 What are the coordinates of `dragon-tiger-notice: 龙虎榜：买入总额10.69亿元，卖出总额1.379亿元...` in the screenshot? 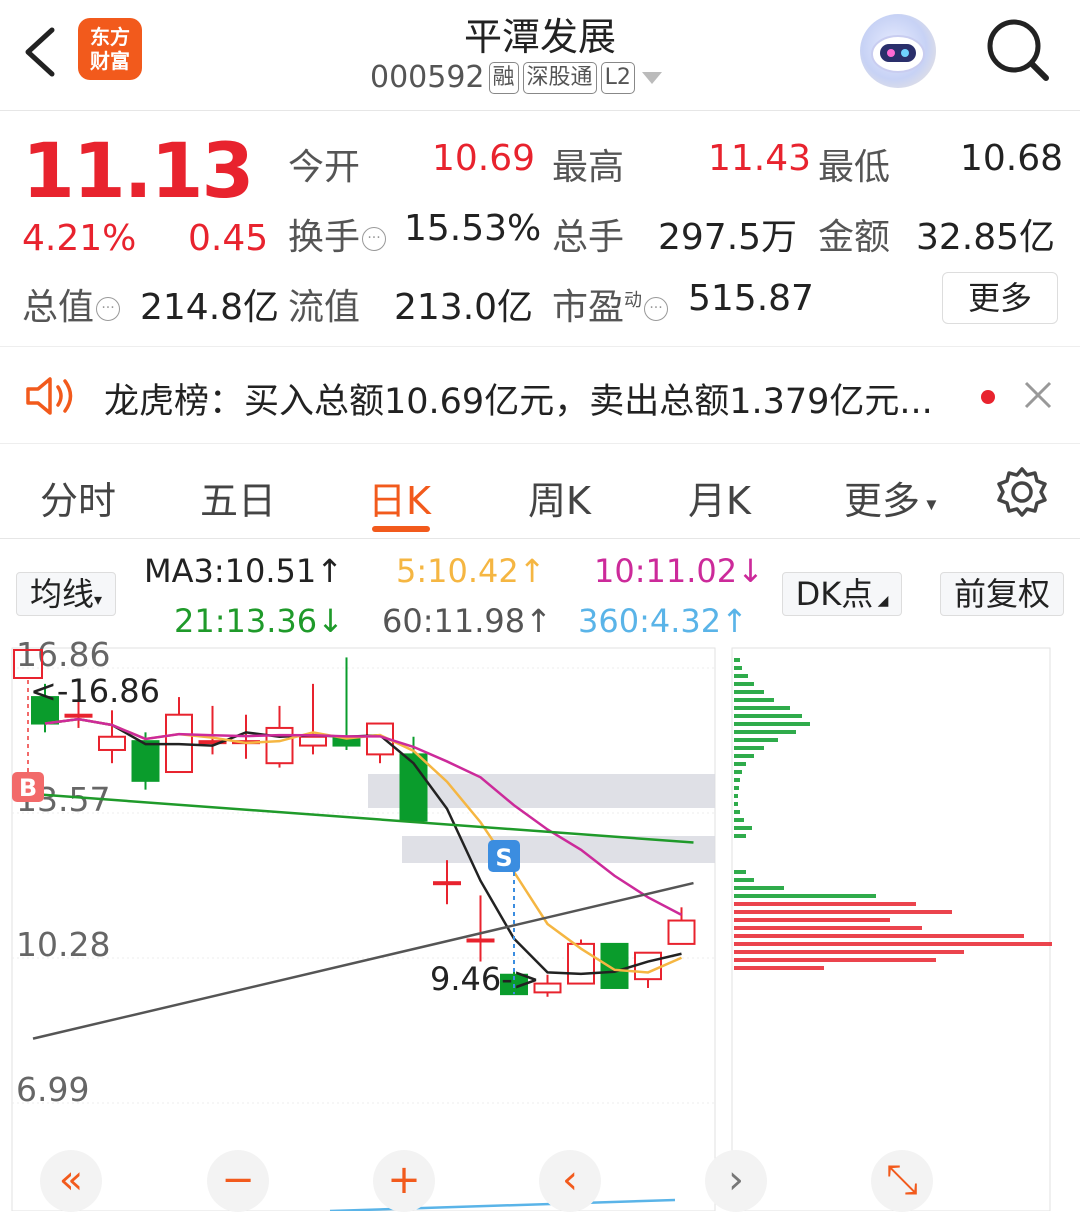 It's located at (540, 395).